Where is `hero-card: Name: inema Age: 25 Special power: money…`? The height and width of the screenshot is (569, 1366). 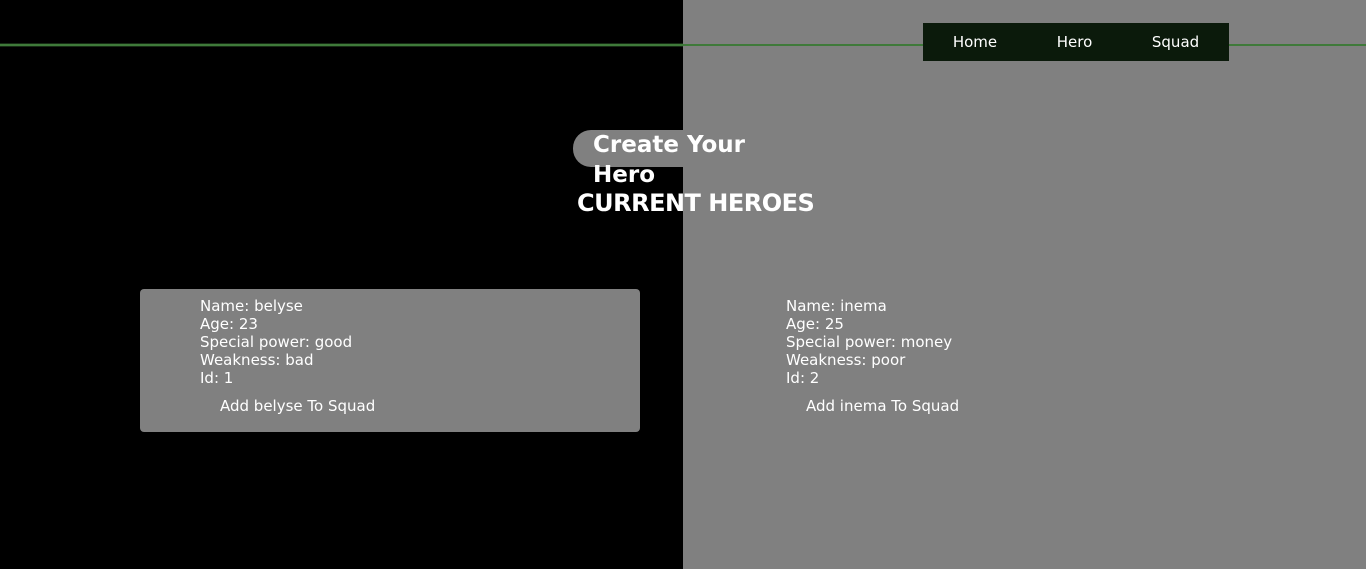 hero-card: Name: inema Age: 25 Special power: money… is located at coordinates (976, 360).